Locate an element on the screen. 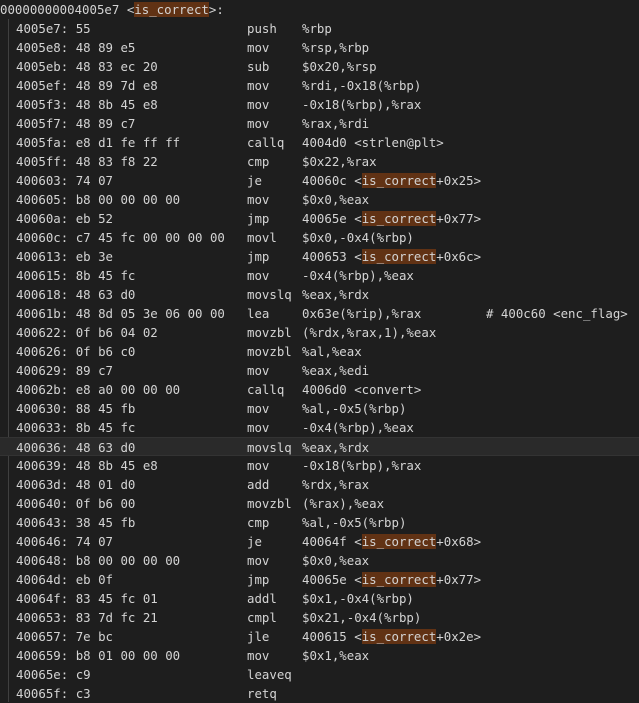 The height and width of the screenshot is (703, 639). instruction-line: 400626: 0f b6 c0 movzbl %al,%eax is located at coordinates (319, 351).